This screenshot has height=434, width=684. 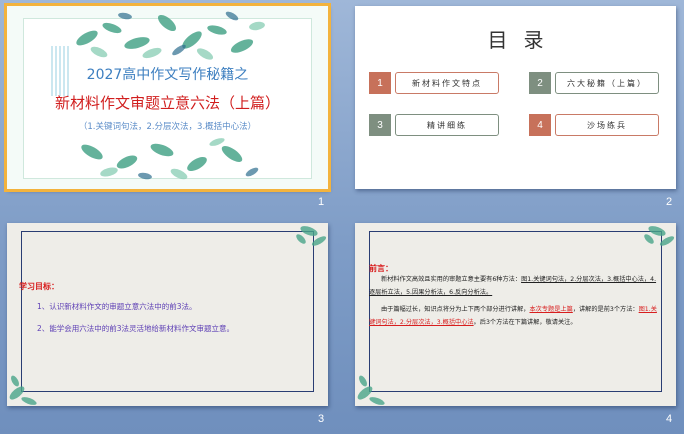 I want to click on leaf-decoration-bottom, so click(x=170, y=159).